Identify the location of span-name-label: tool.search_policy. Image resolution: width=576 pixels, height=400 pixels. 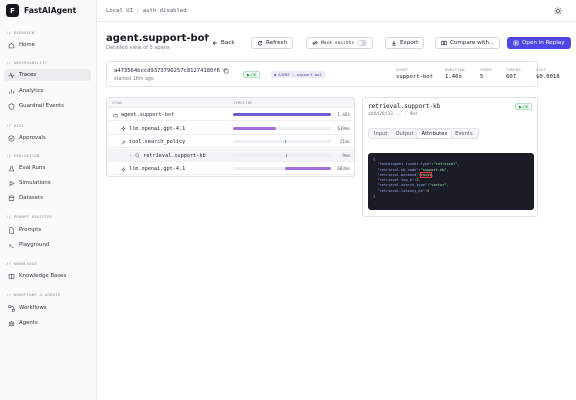
(157, 142).